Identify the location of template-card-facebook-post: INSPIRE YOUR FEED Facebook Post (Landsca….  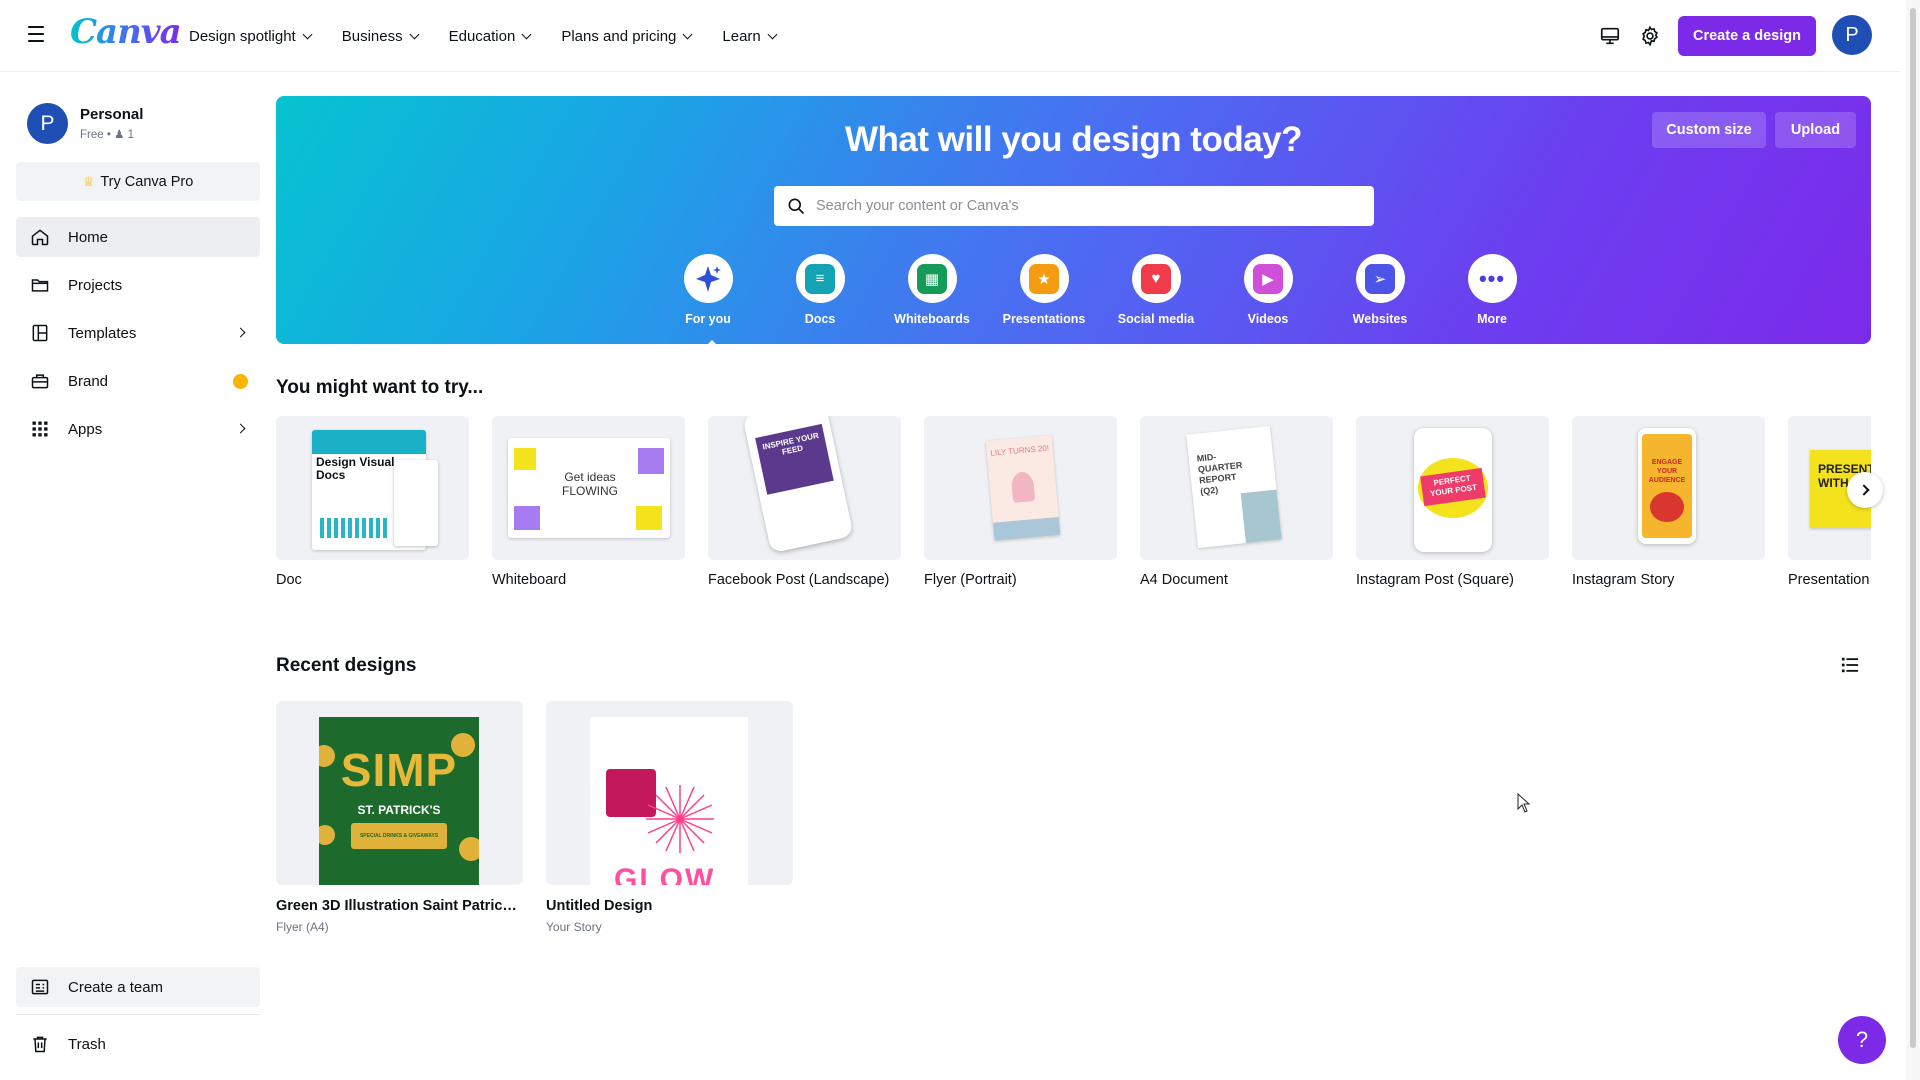
(804, 502).